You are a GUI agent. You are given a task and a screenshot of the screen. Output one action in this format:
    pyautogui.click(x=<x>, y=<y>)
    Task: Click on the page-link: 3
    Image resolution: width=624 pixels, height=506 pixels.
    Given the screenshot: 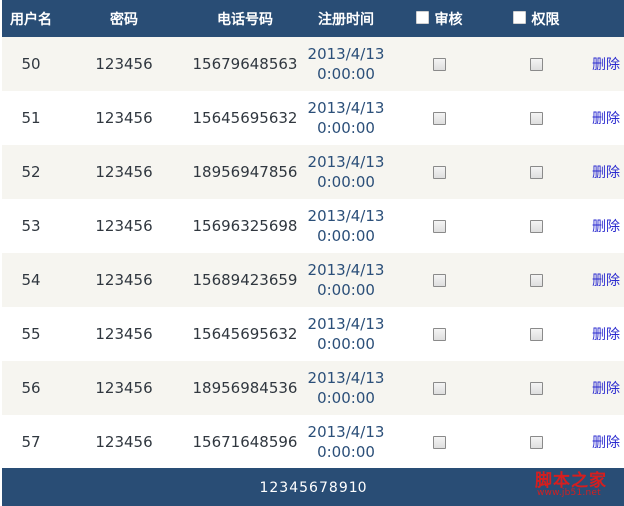 What is the action you would take?
    pyautogui.click(x=283, y=488)
    